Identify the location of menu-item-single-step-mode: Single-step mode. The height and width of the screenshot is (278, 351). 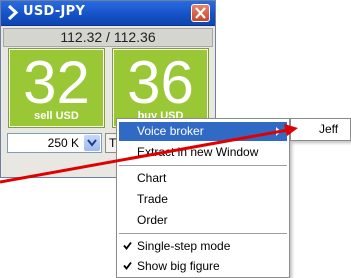
(203, 246).